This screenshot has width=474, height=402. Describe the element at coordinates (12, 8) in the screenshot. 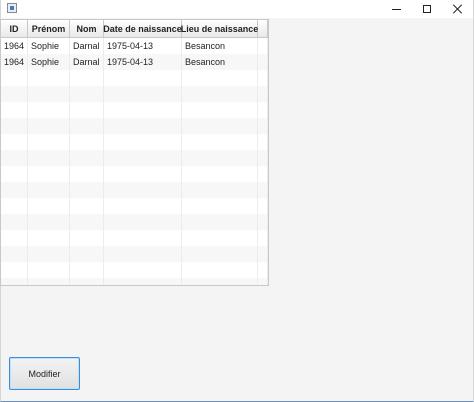

I see `app-icon` at that location.